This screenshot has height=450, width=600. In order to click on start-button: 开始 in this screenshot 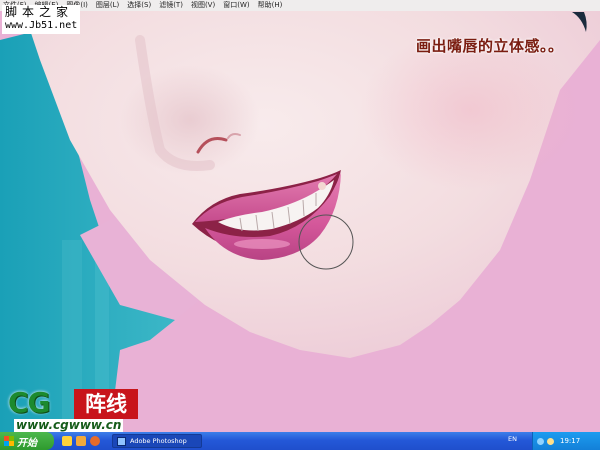, I will do `click(27, 441)`.